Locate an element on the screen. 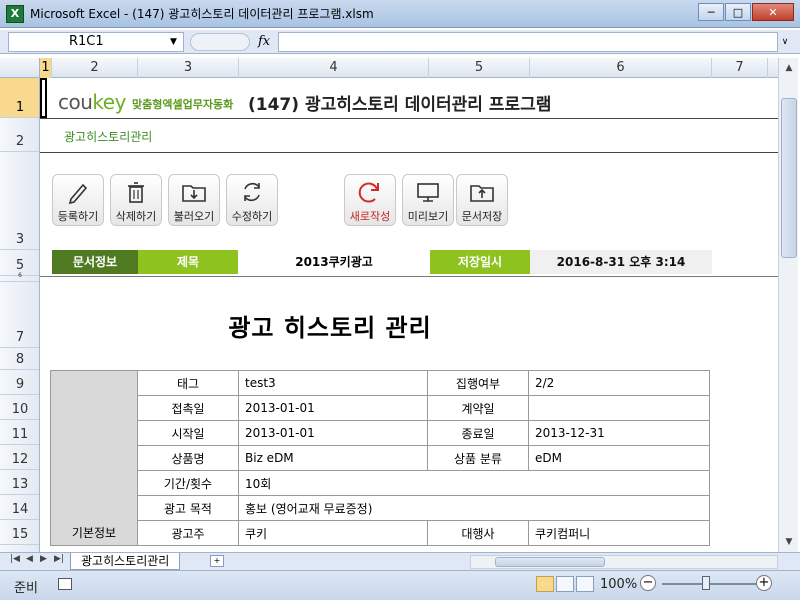 The image size is (800, 600). scroll-down-icon: ▼ is located at coordinates (789, 542).